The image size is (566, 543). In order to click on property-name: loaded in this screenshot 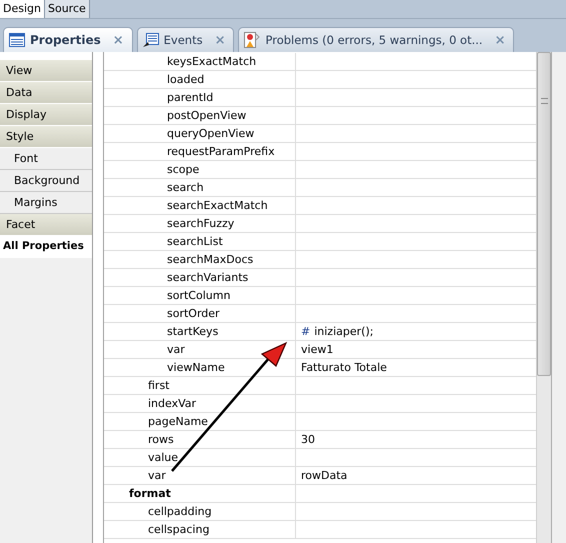, I will do `click(200, 79)`.